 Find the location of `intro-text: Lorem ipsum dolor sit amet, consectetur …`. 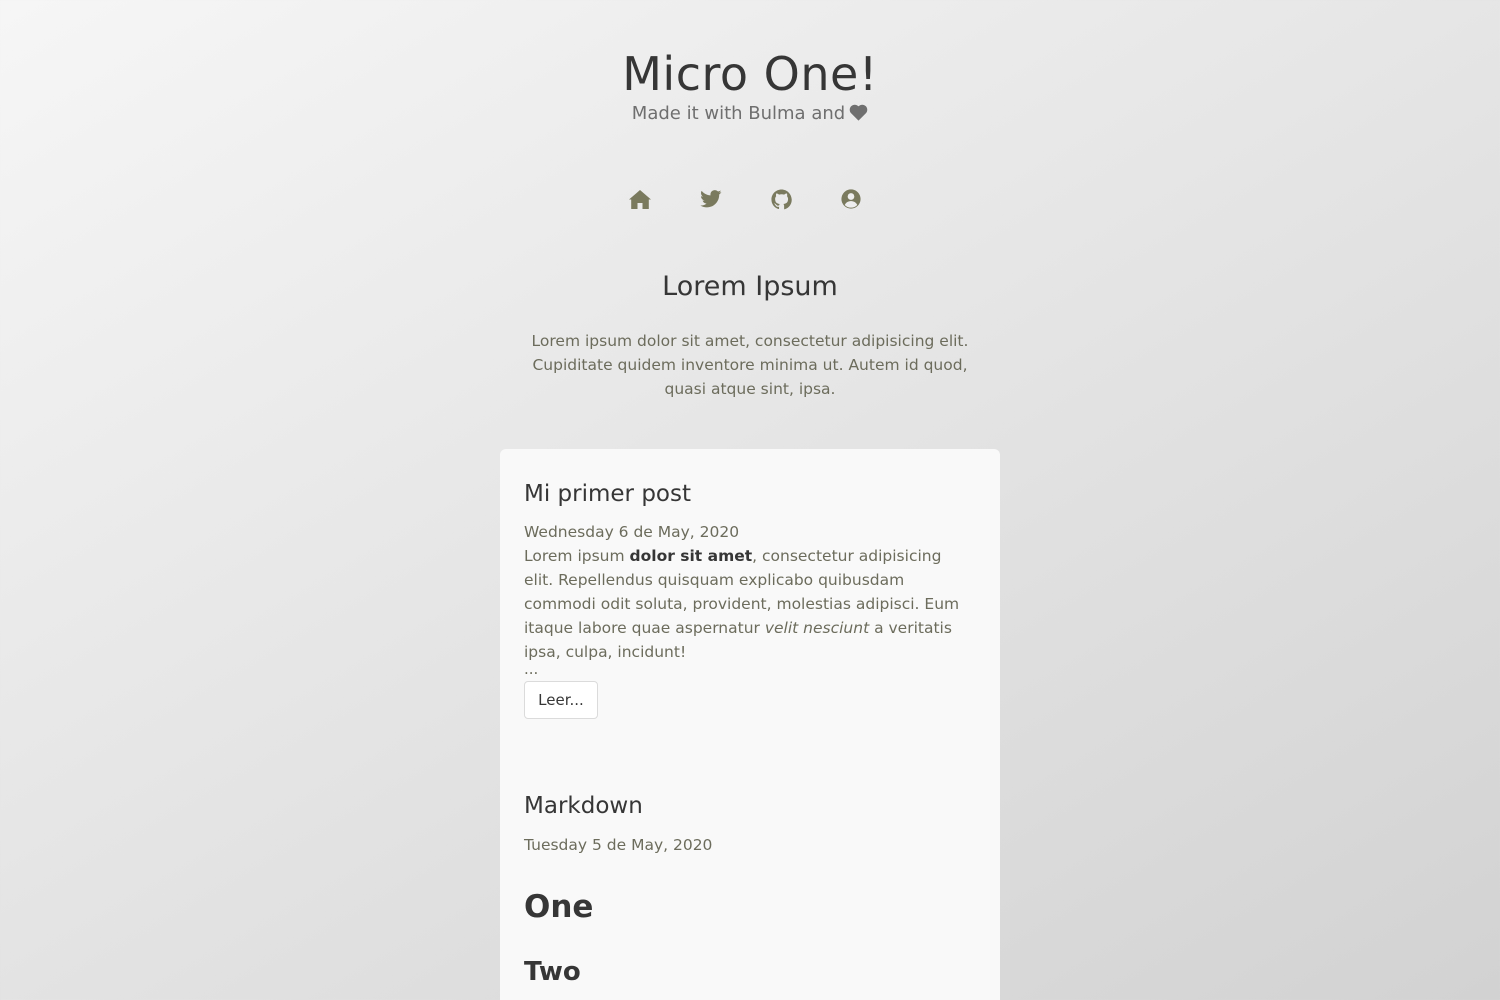

intro-text: Lorem ipsum dolor sit amet, consectetur … is located at coordinates (750, 365).